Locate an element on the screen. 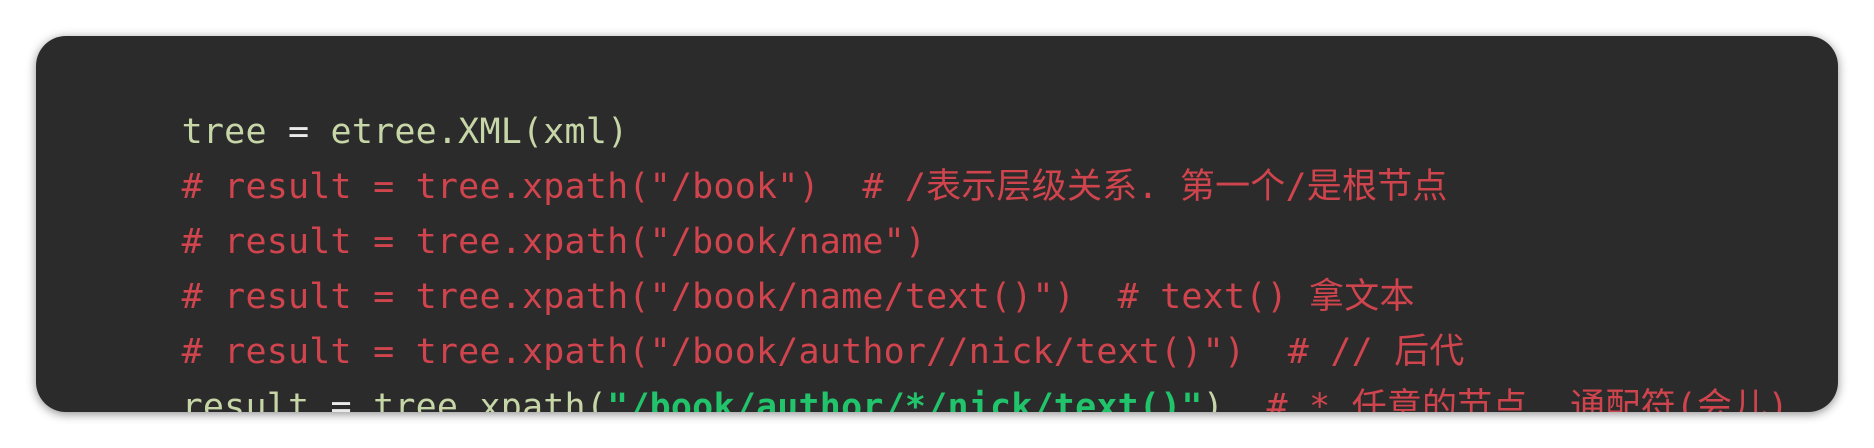  code-token: ) is located at coordinates (1234, 399).